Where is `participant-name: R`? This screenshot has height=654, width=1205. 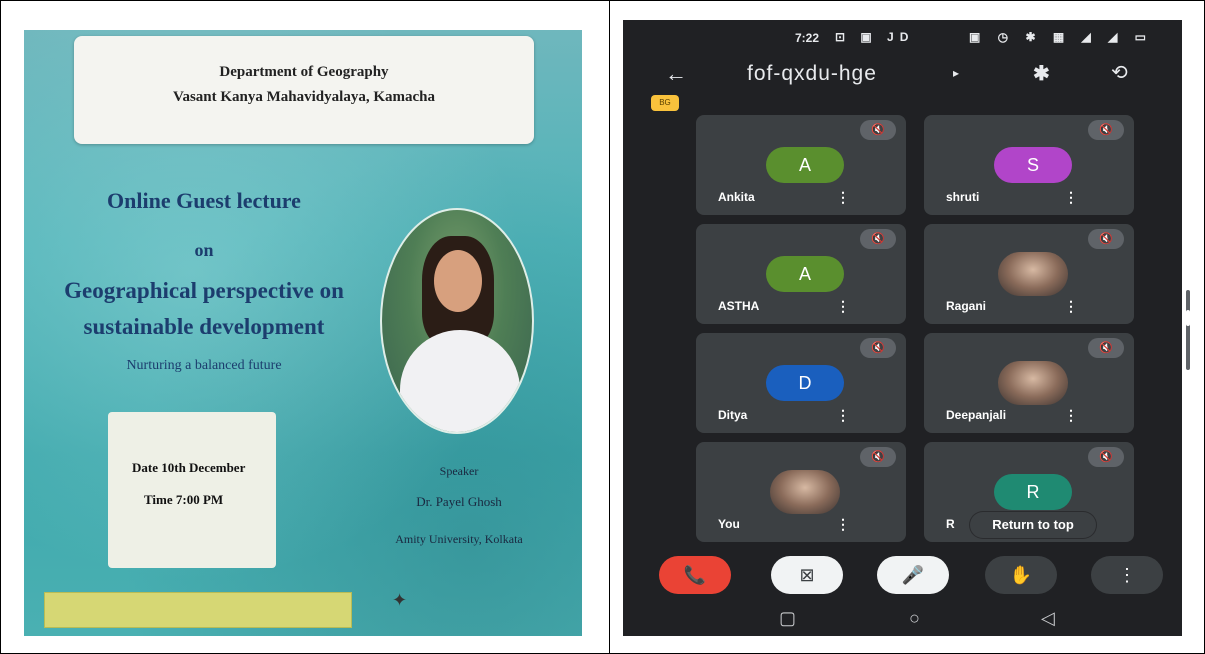 participant-name: R is located at coordinates (950, 524).